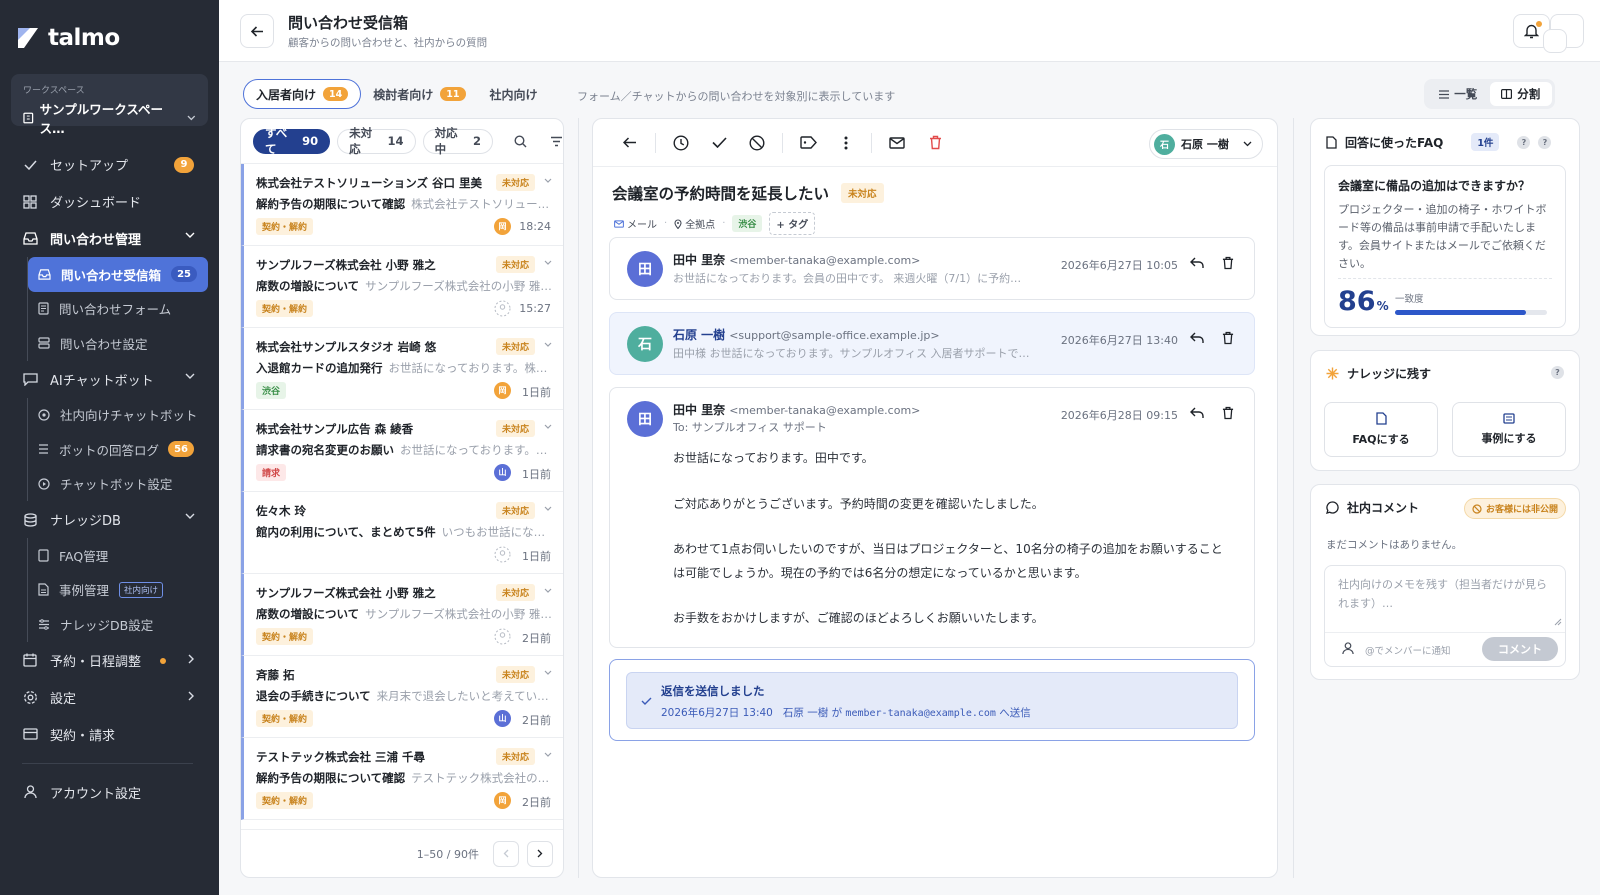 The image size is (1600, 895). Describe the element at coordinates (1381, 439) in the screenshot. I see `make-faq-label: FAQにする` at that location.